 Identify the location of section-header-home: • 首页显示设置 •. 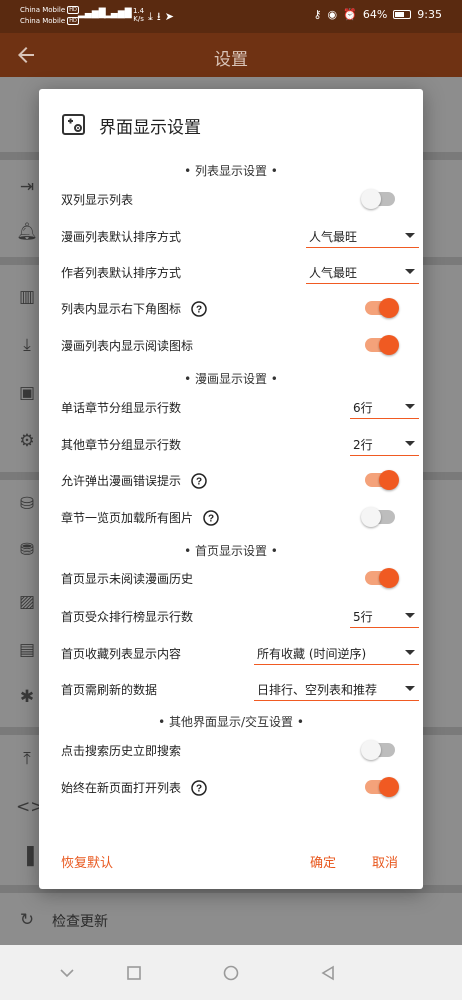
(231, 551).